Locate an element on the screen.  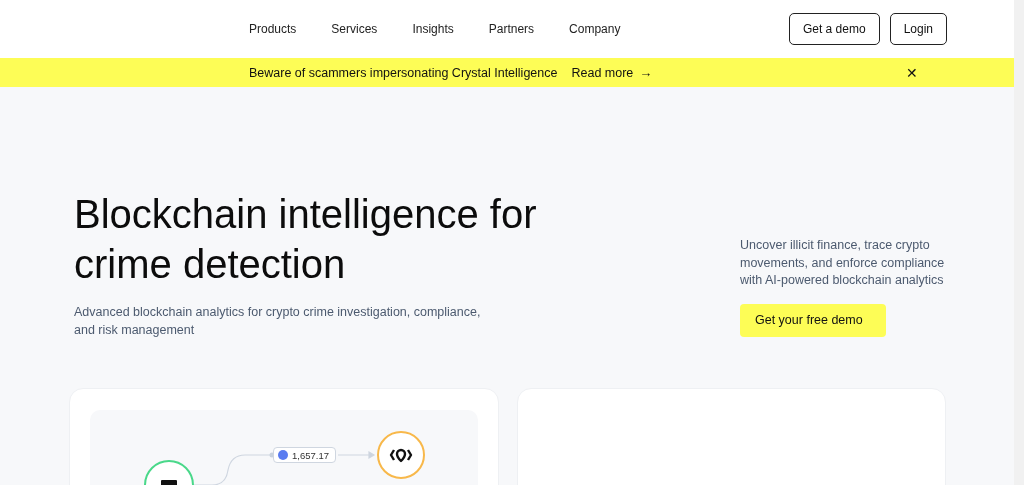
nav-link: Products is located at coordinates (273, 29).